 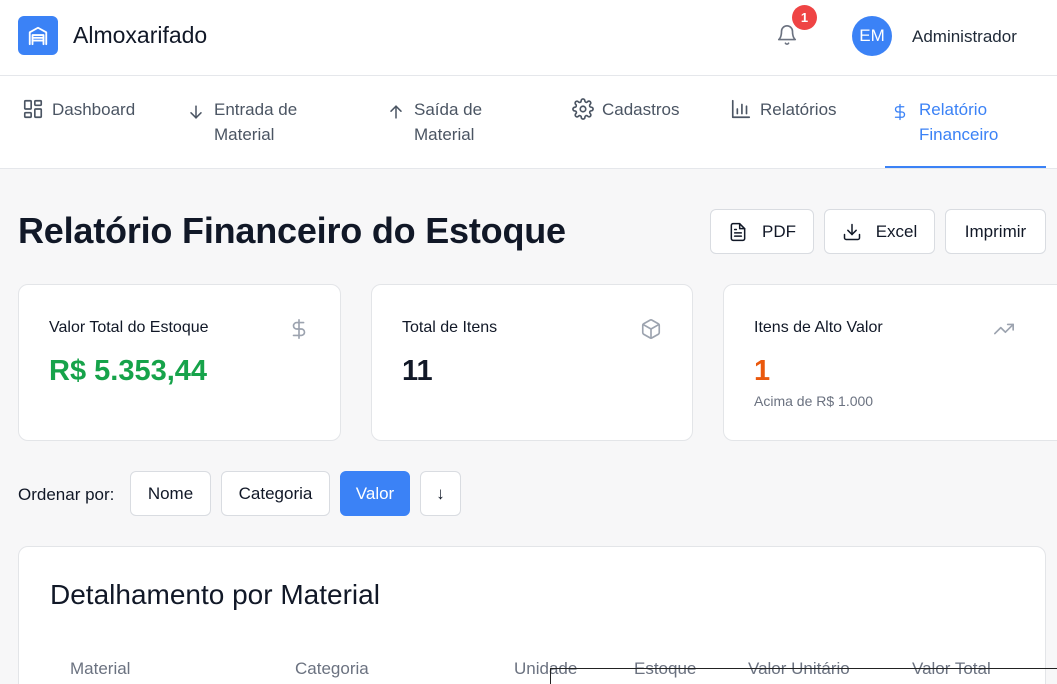 What do you see at coordinates (787, 35) in the screenshot?
I see `bell-icon` at bounding box center [787, 35].